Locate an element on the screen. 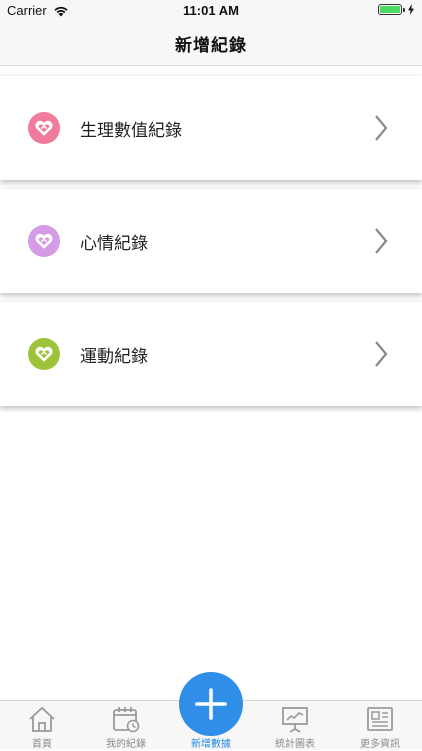 This screenshot has height=751, width=422. record-card-label: 生理數值紀錄 is located at coordinates (131, 130).